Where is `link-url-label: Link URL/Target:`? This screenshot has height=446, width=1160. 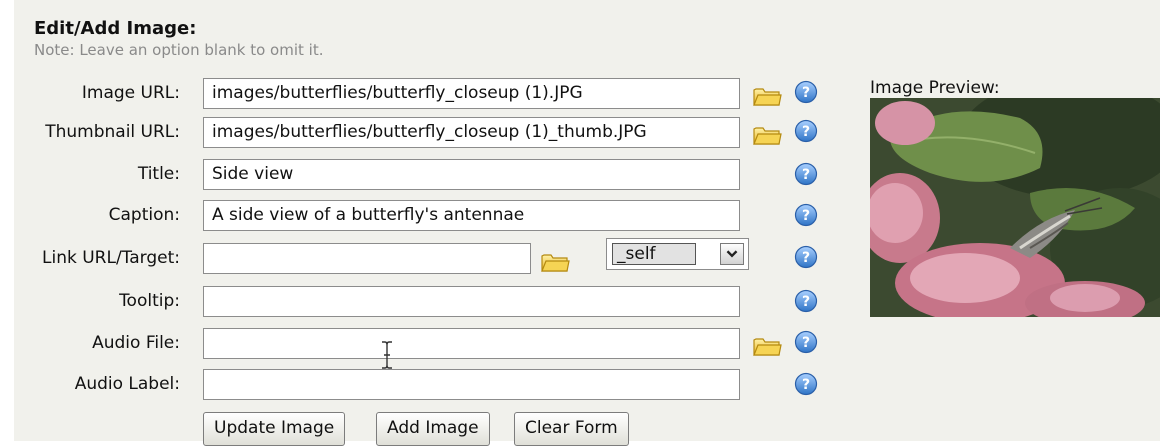
link-url-label: Link URL/Target: is located at coordinates (111, 258).